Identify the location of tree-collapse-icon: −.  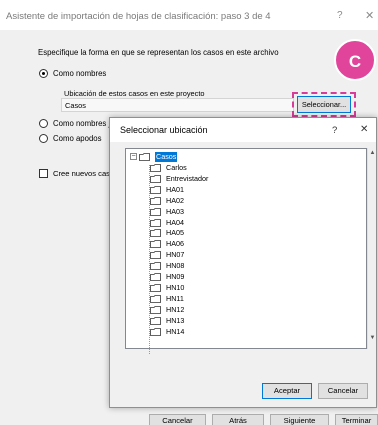
(133, 156).